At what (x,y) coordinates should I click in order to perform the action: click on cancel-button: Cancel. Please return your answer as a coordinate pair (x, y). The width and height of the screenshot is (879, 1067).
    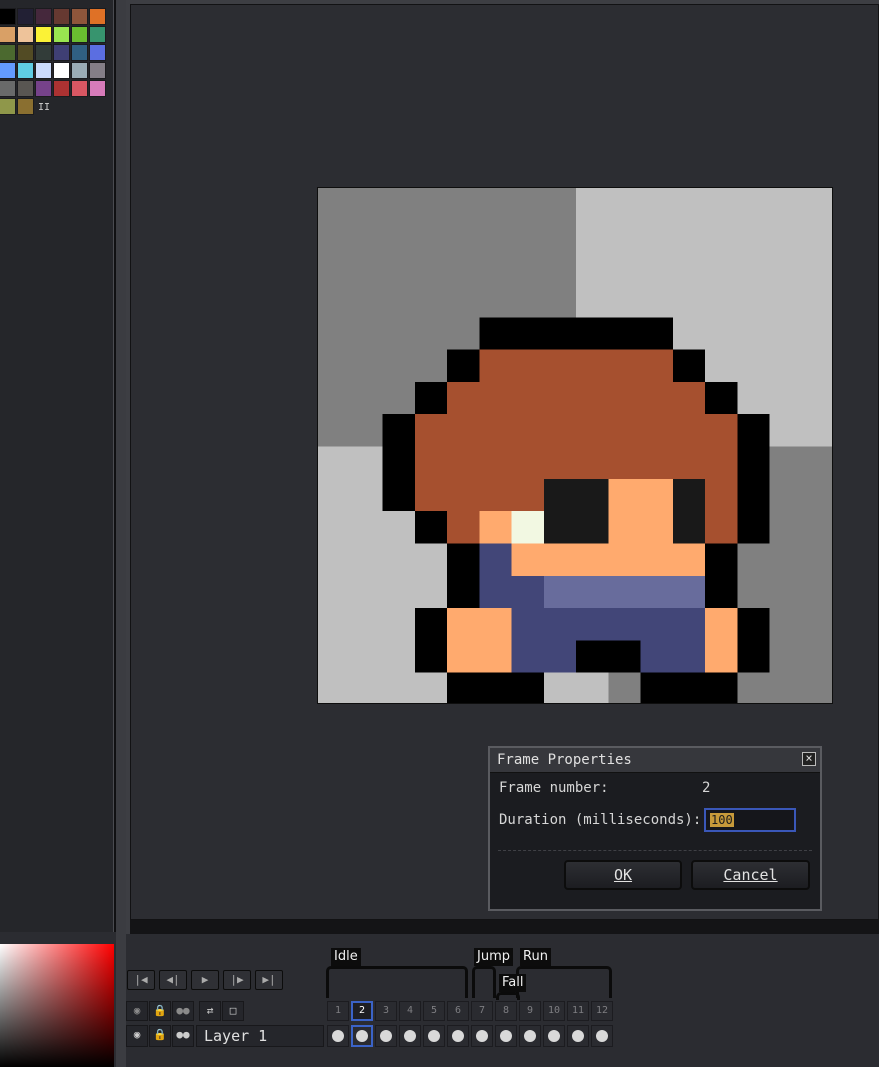
    Looking at the image, I should click on (750, 875).